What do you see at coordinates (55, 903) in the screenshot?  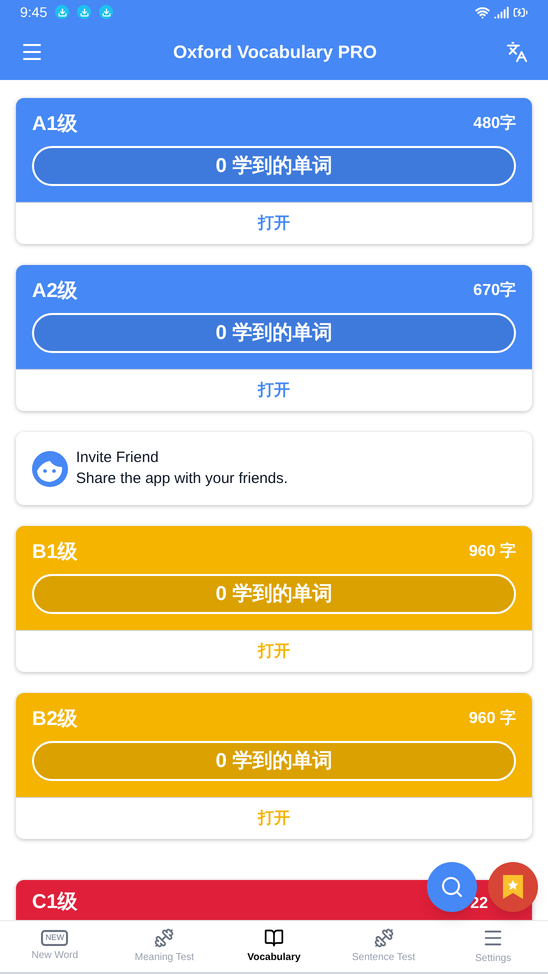 I see `level-title: C1级` at bounding box center [55, 903].